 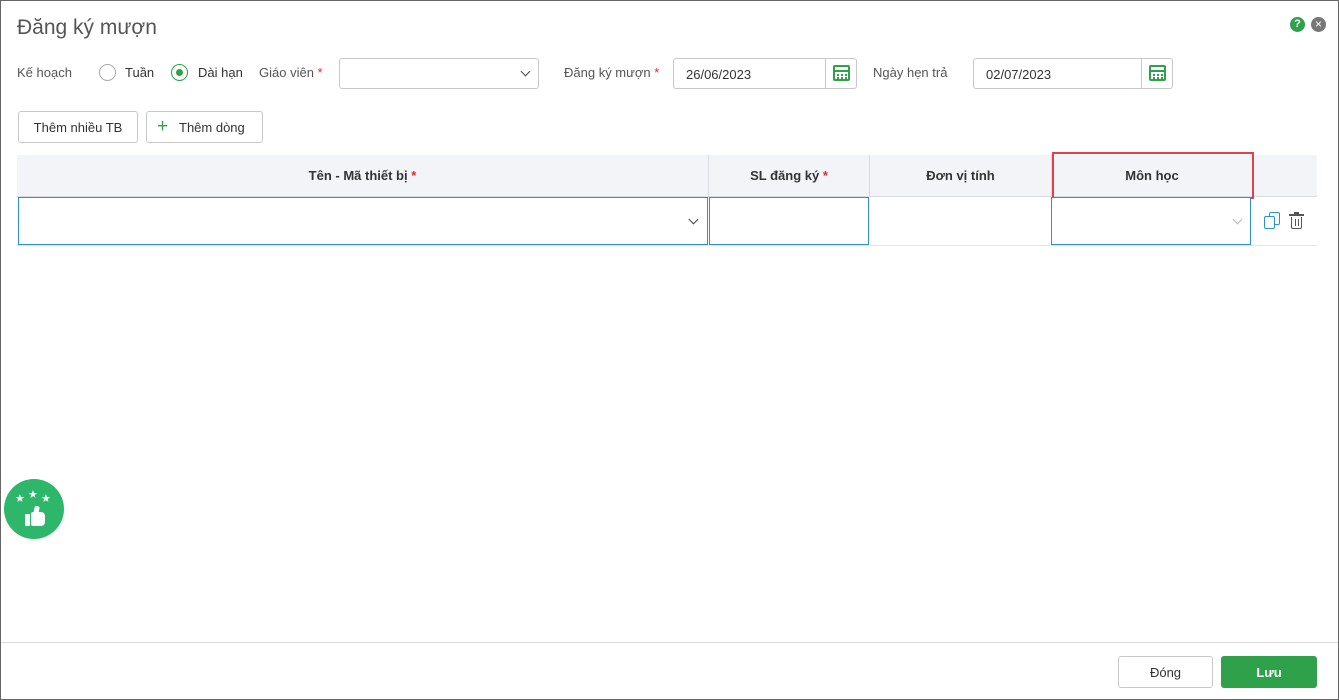 I want to click on column-header-unit: Đơn vị tính, so click(x=960, y=175).